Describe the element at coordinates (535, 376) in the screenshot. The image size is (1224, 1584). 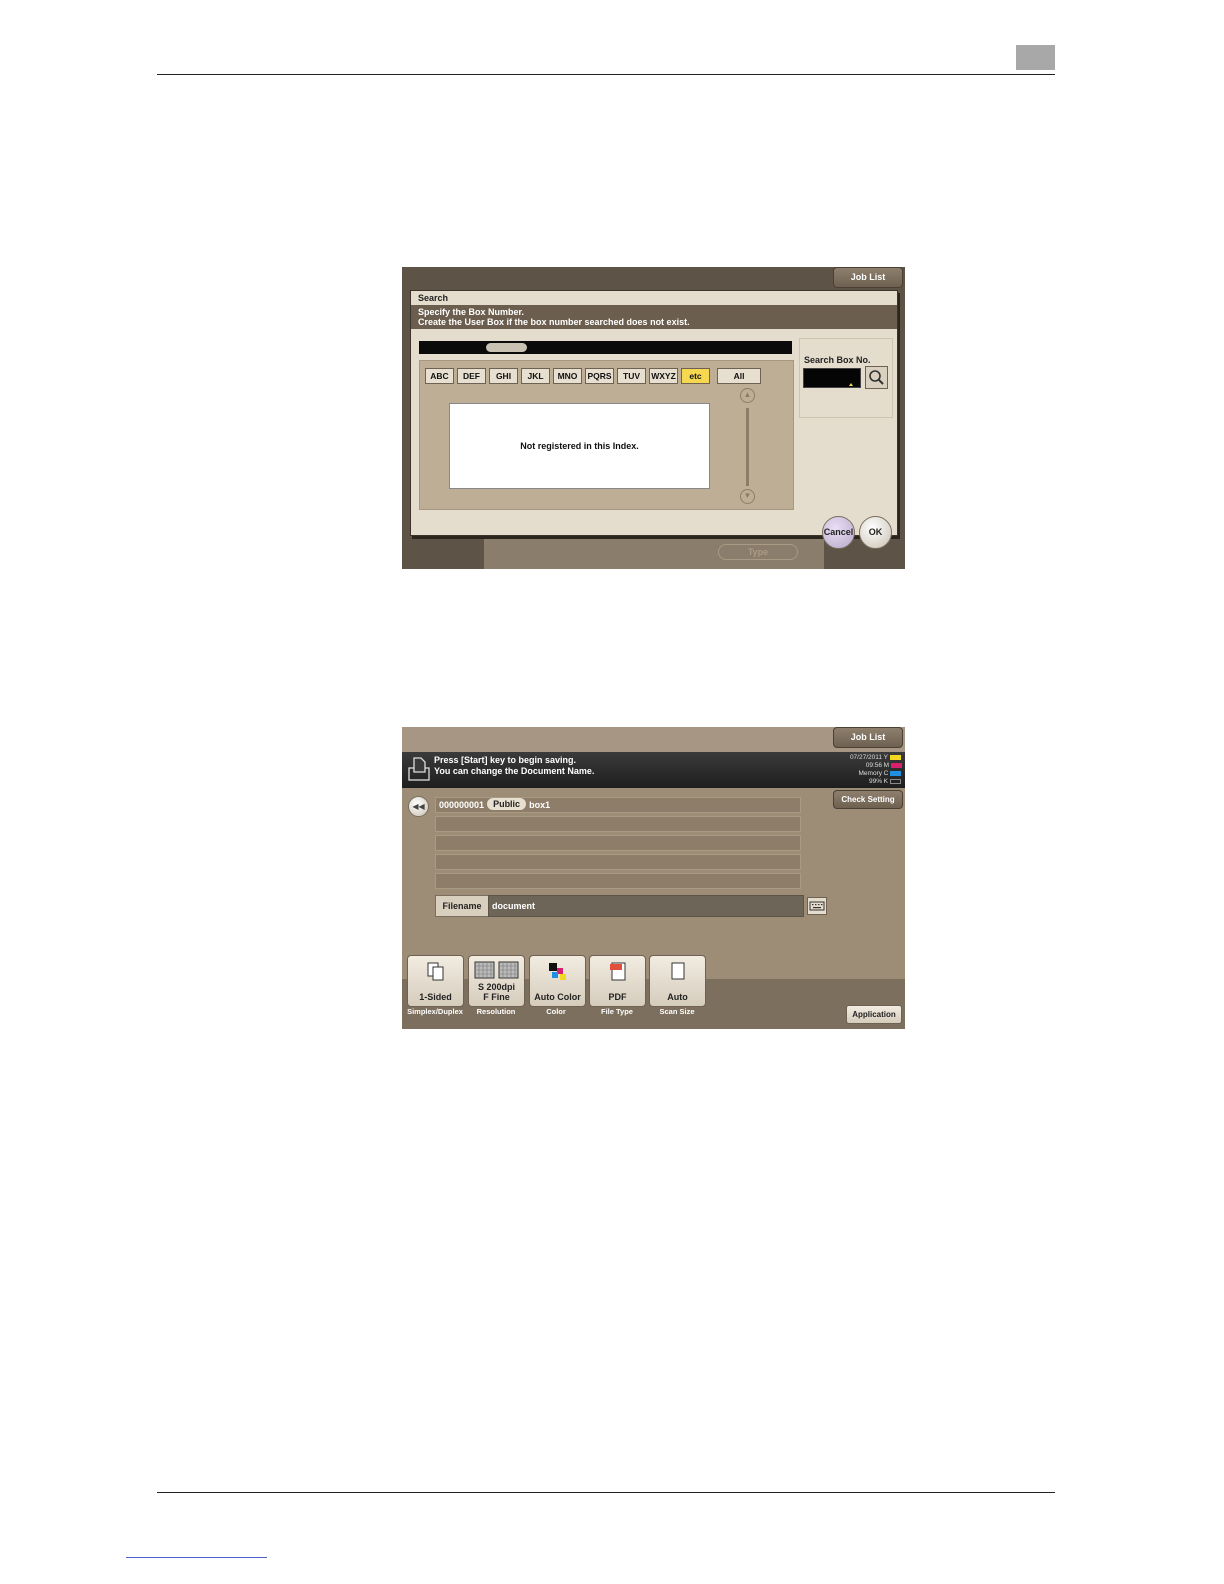
I see `tab-jkl: JKL` at that location.